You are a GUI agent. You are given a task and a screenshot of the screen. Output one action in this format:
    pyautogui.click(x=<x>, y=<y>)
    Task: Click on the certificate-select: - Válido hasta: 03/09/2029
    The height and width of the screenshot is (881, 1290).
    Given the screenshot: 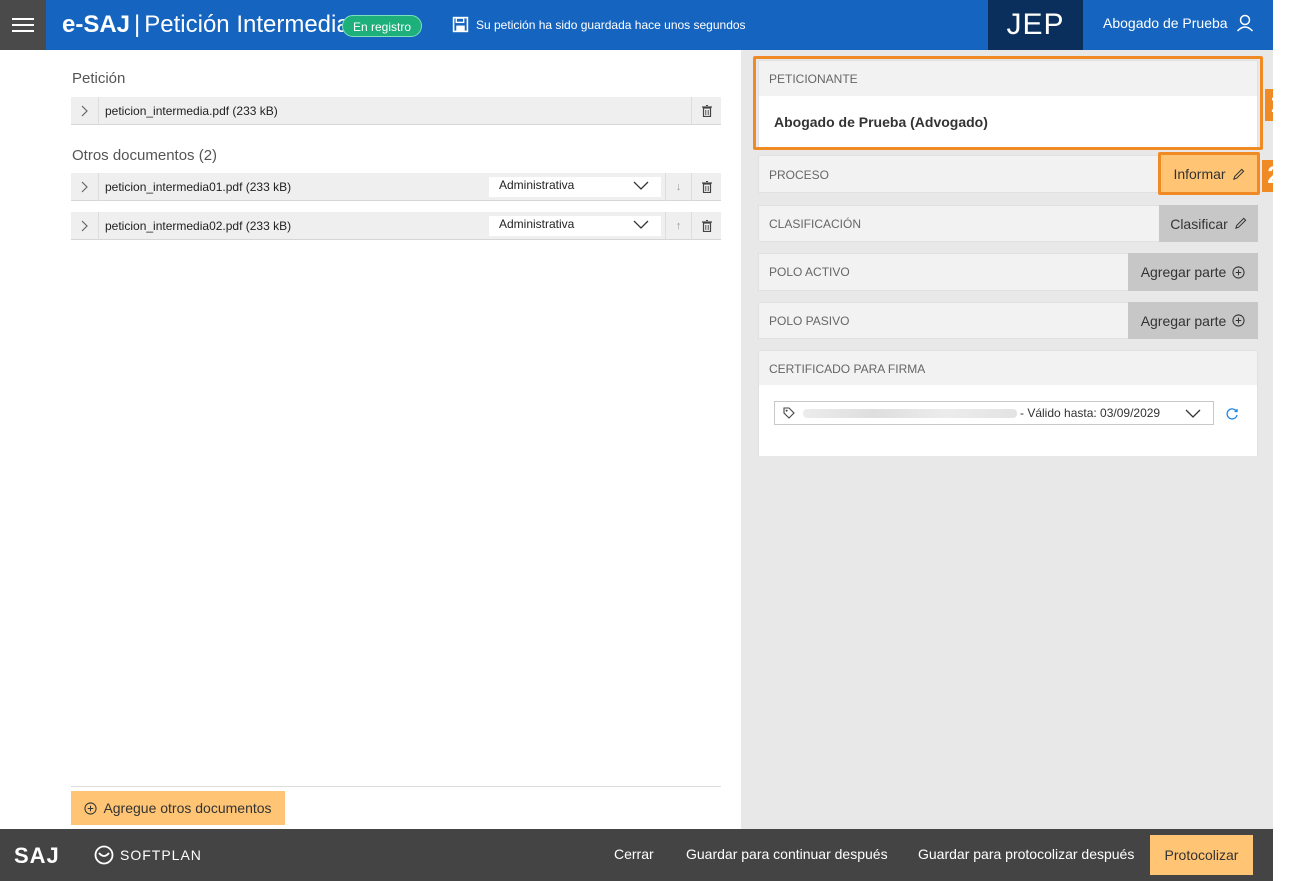 What is the action you would take?
    pyautogui.click(x=994, y=413)
    